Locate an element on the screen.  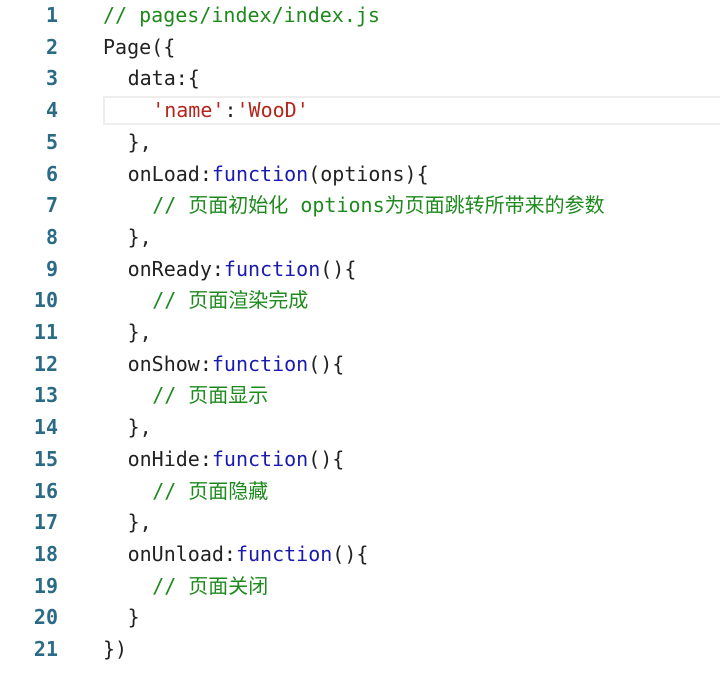
code-token-plain: : is located at coordinates (230, 110).